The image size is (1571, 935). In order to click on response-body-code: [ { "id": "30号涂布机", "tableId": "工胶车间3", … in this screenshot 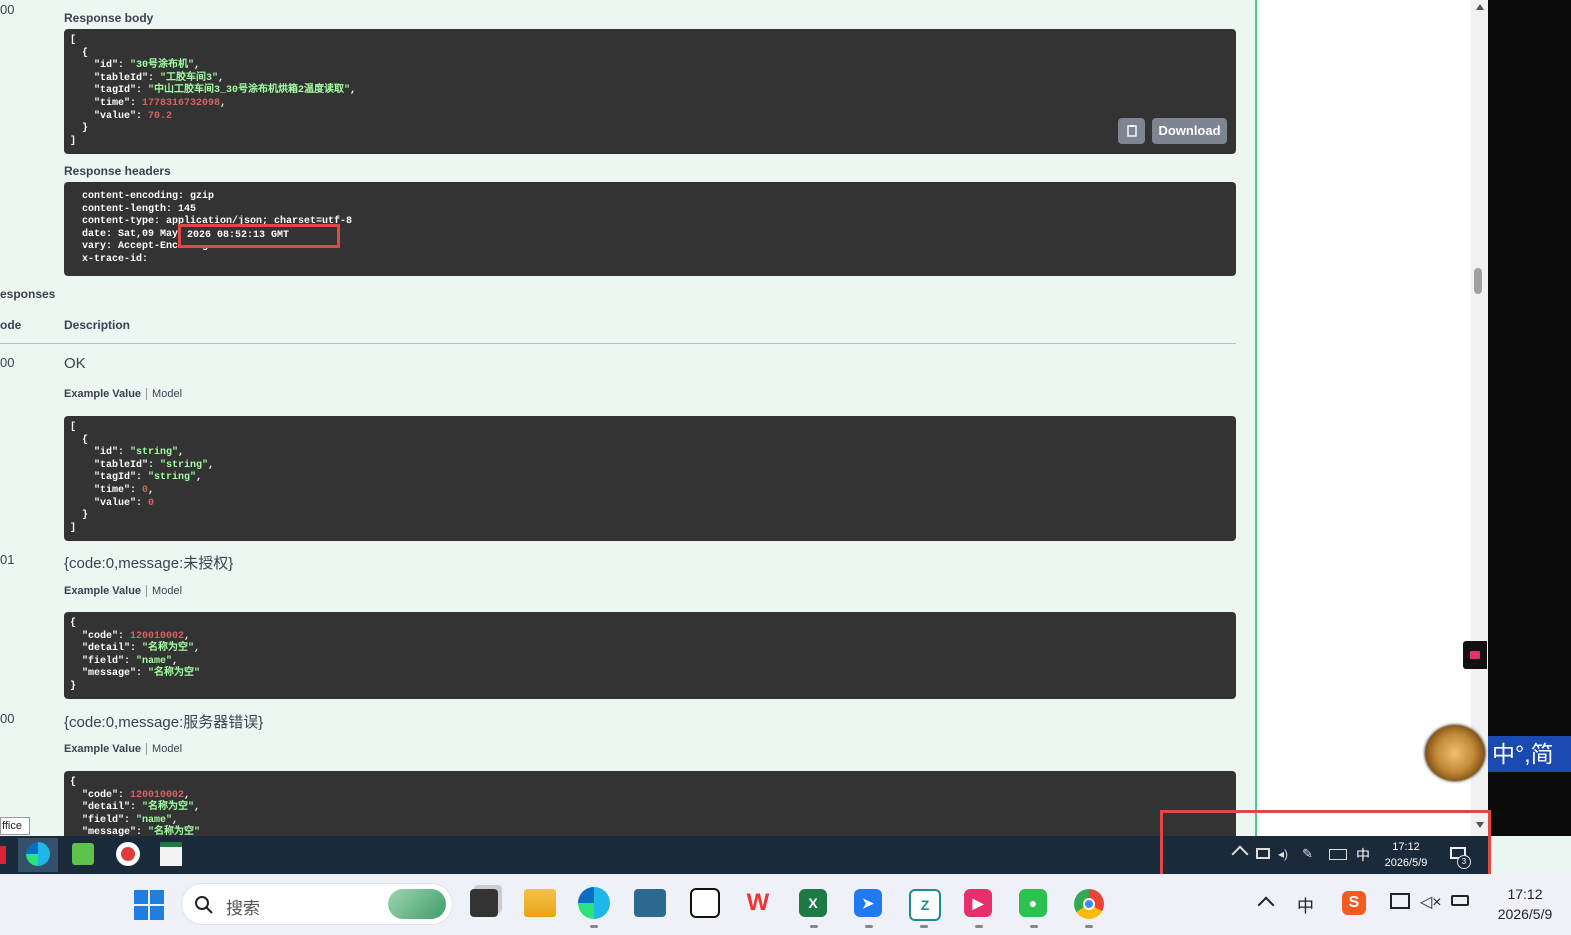, I will do `click(650, 91)`.